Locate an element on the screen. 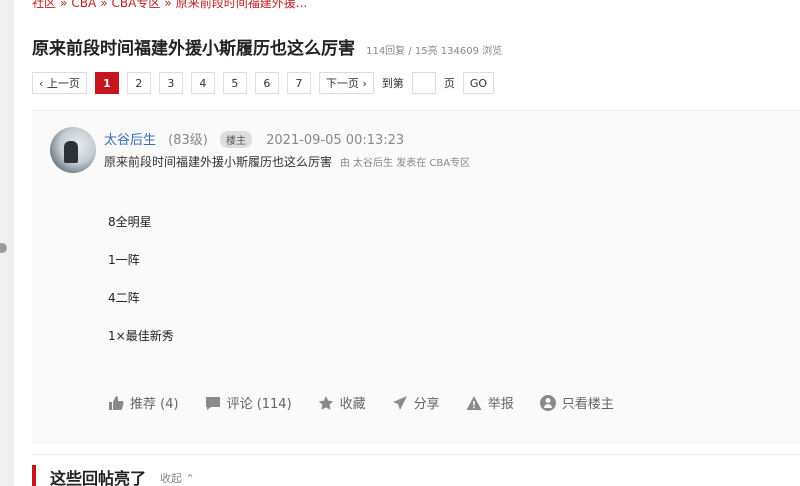 The image size is (800, 486). thumbs-up-icon is located at coordinates (116, 402).